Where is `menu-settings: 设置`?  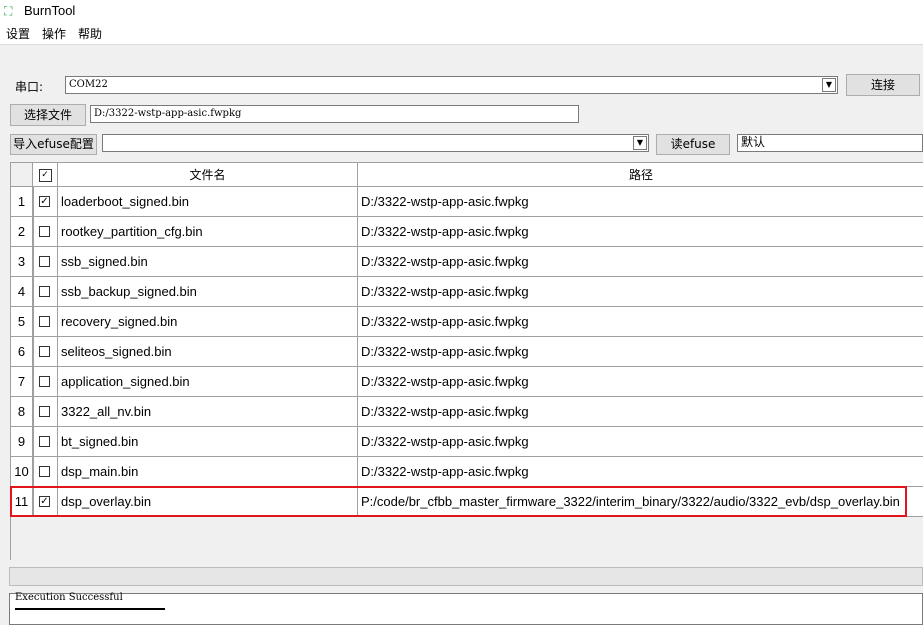 menu-settings: 设置 is located at coordinates (18, 33).